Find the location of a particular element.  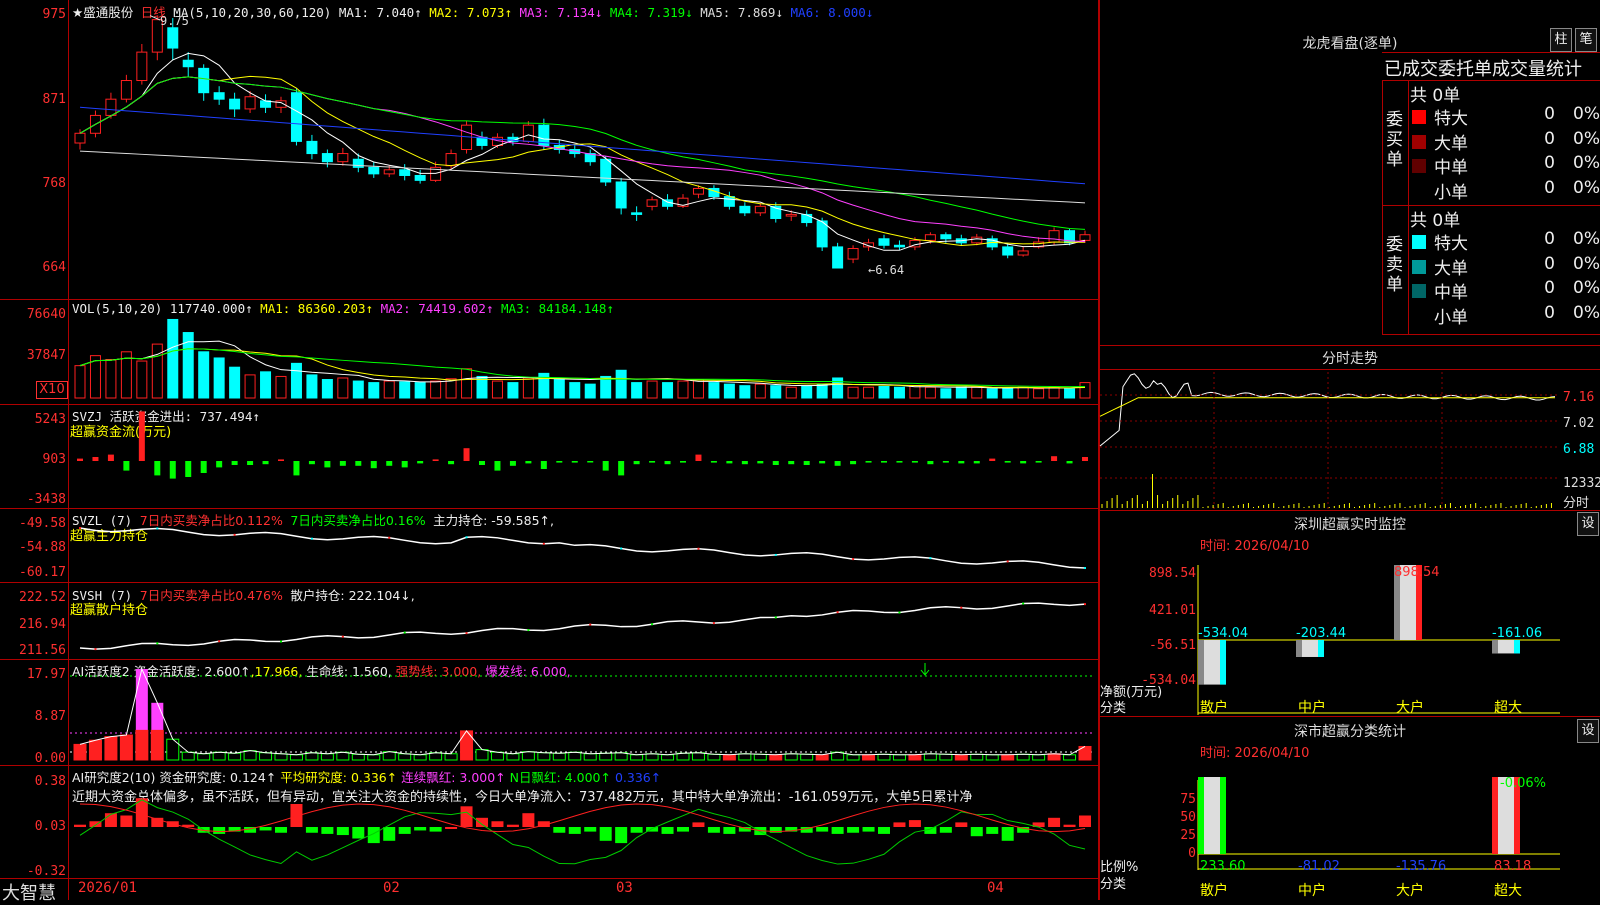

legend-swatch is located at coordinates (1419, 141).